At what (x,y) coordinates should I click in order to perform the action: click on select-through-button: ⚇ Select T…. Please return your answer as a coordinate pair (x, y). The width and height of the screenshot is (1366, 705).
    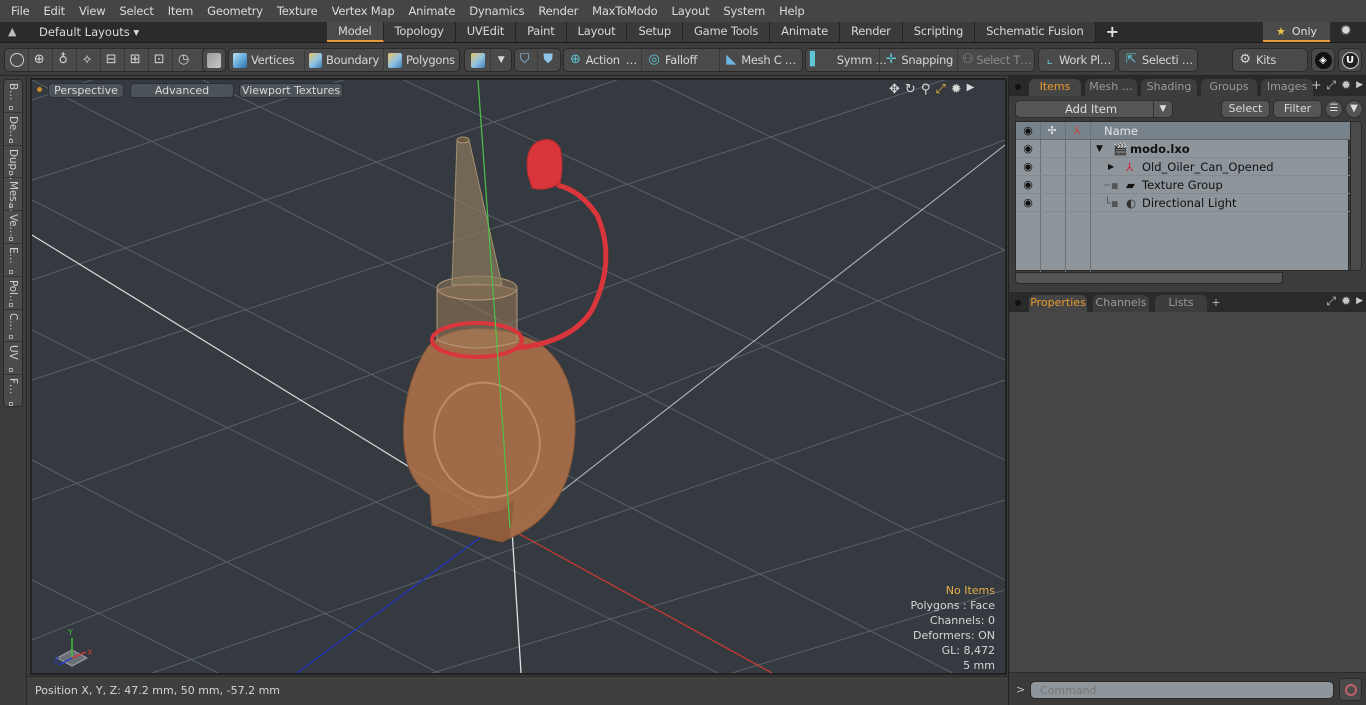
    Looking at the image, I should click on (996, 60).